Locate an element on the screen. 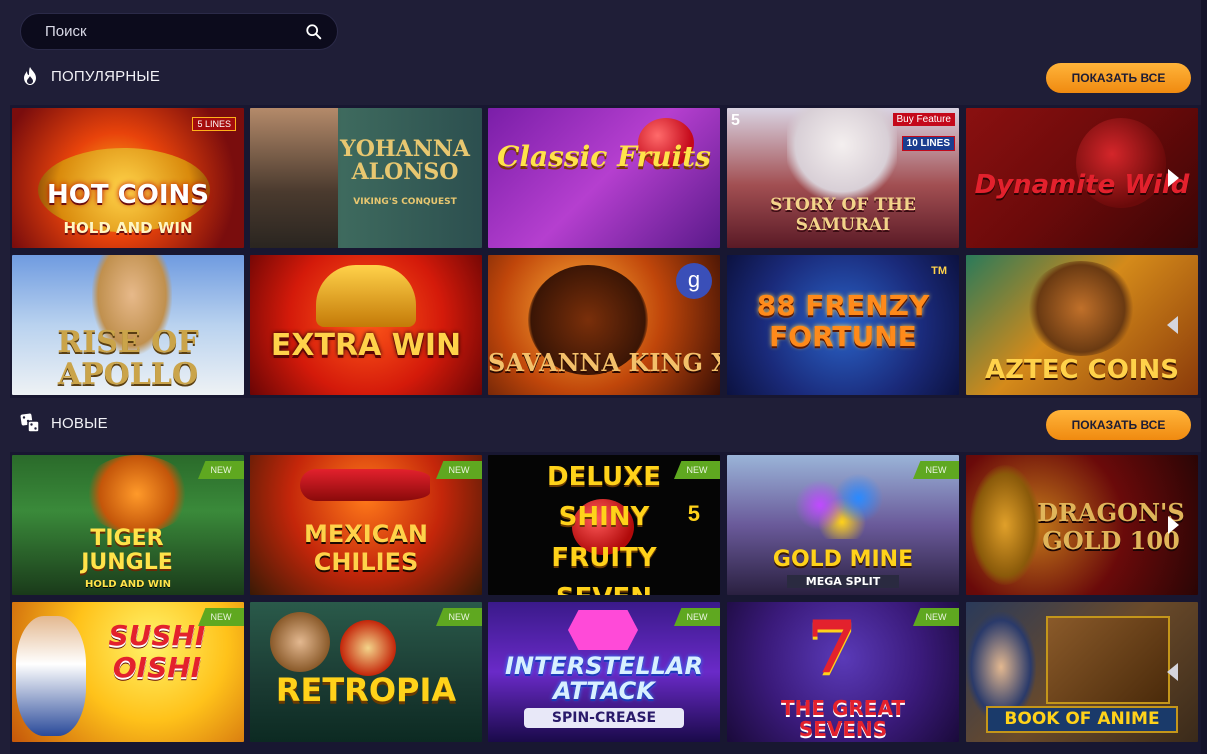  lines-tag: 5 LINES is located at coordinates (214, 124).